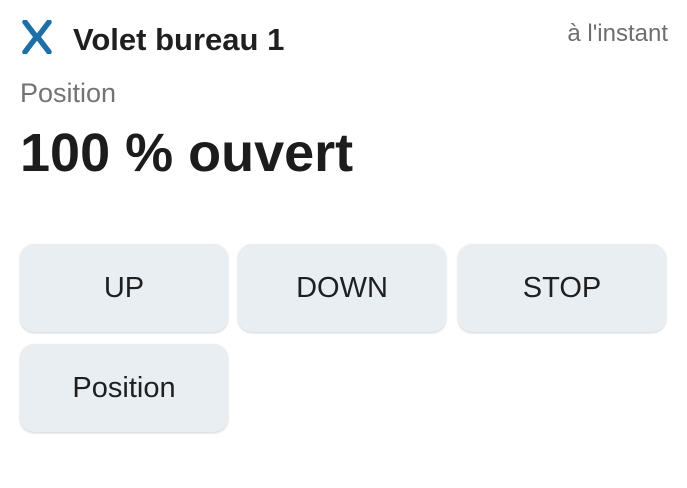 Image resolution: width=687 pixels, height=488 pixels. Describe the element at coordinates (68, 93) in the screenshot. I see `position-label: Position` at that location.